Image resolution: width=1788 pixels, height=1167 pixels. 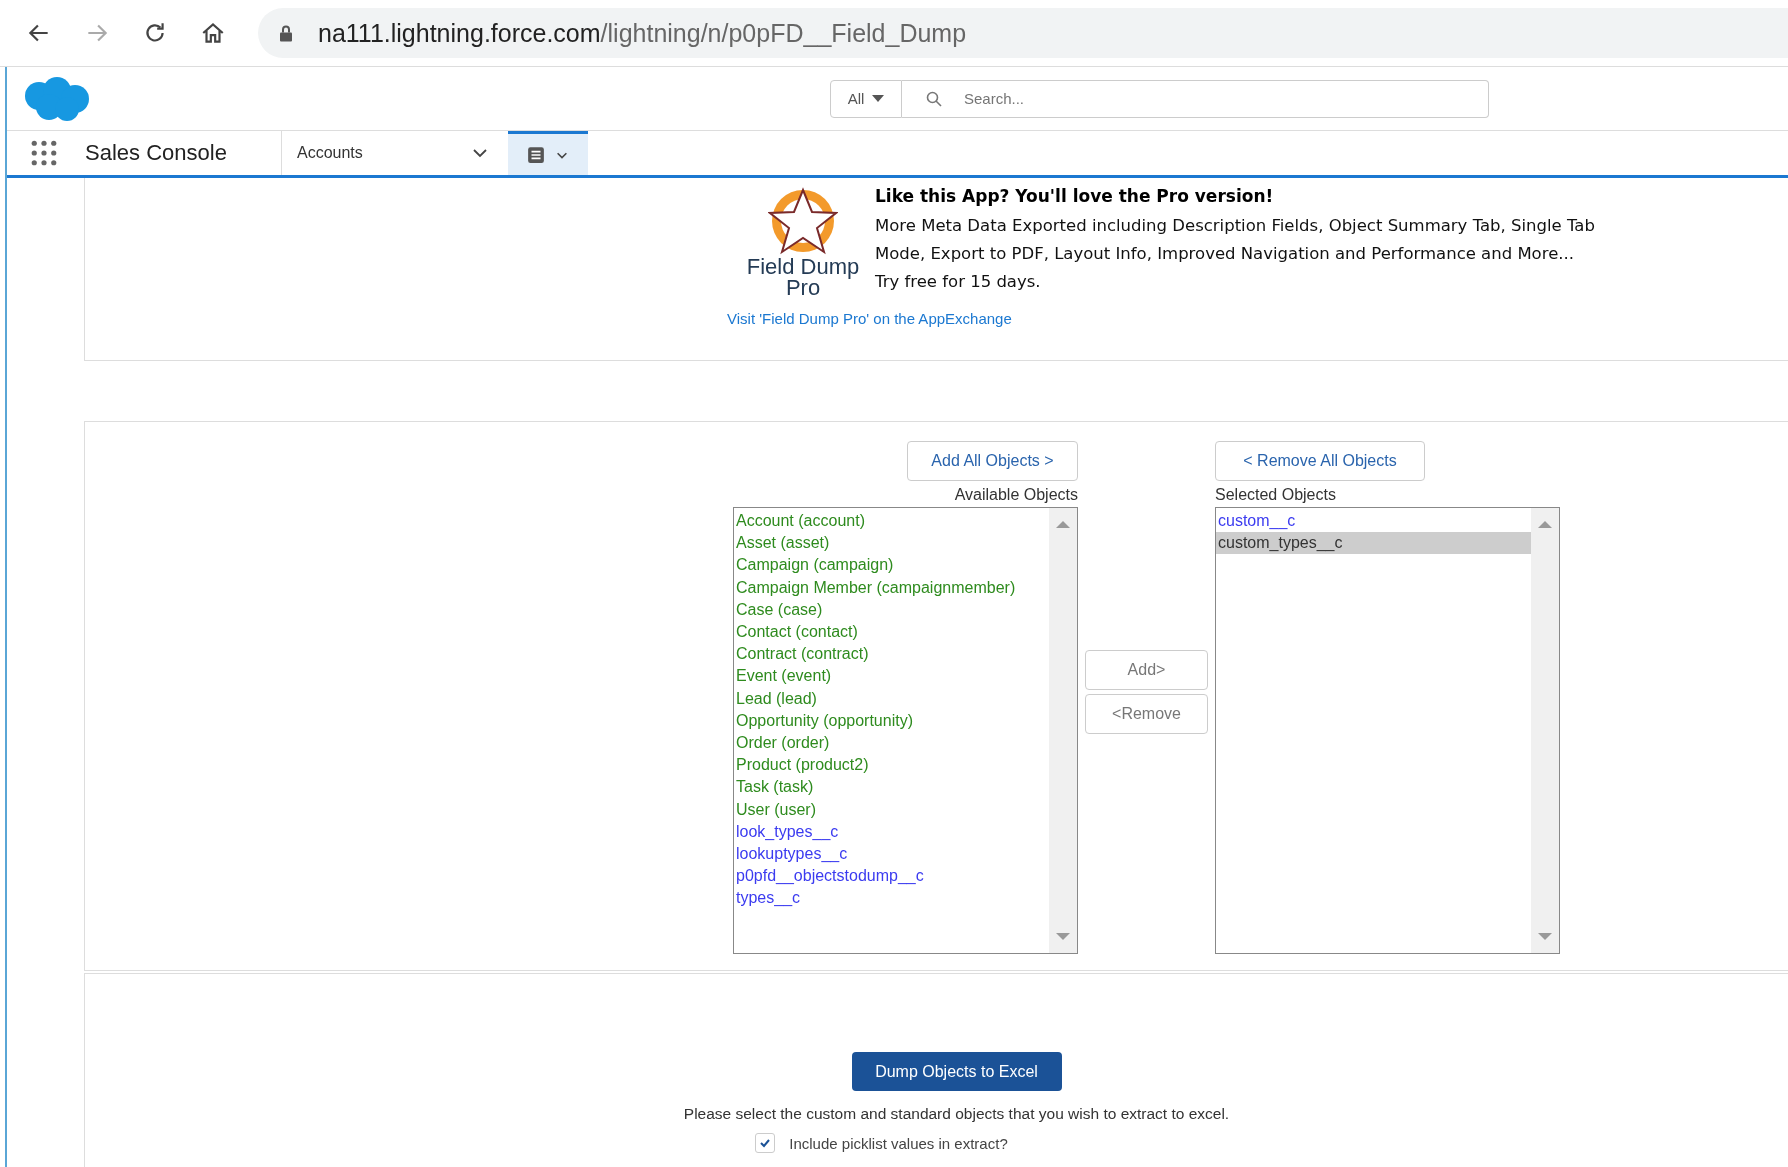 I want to click on list-icon, so click(x=536, y=154).